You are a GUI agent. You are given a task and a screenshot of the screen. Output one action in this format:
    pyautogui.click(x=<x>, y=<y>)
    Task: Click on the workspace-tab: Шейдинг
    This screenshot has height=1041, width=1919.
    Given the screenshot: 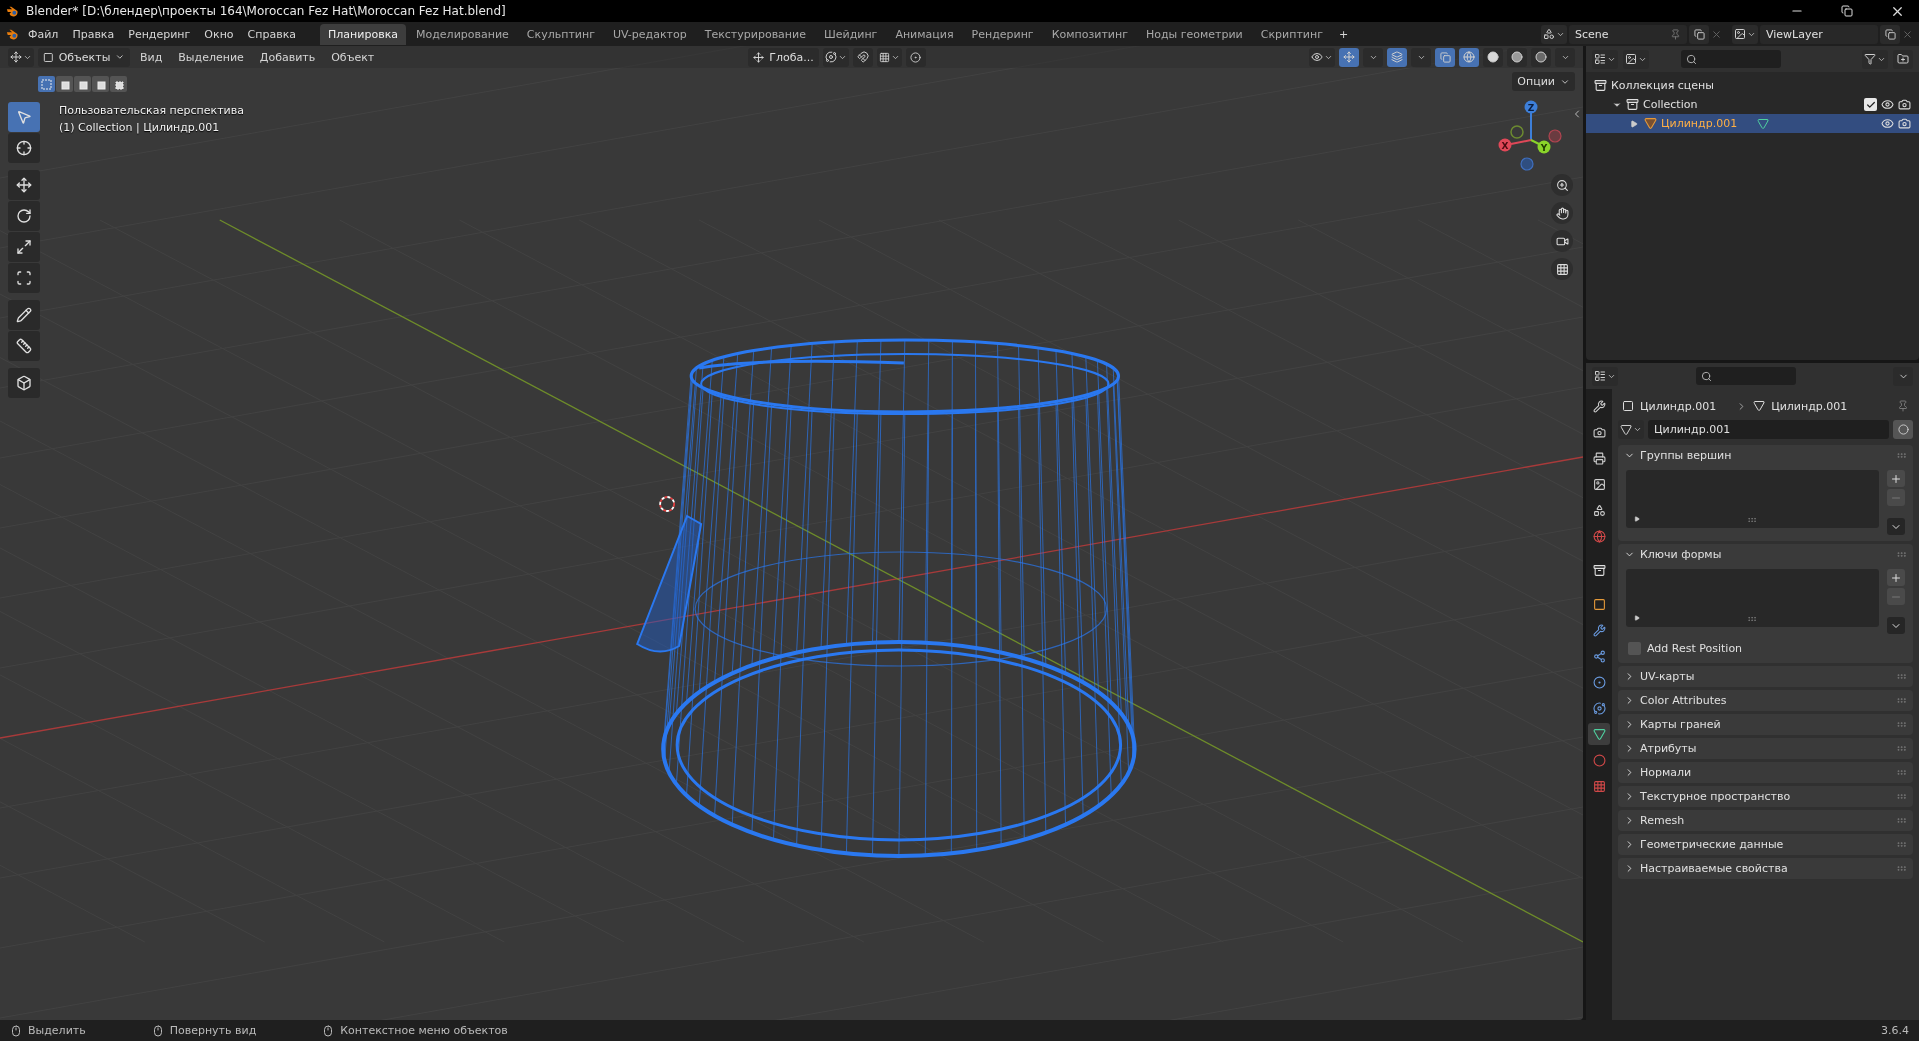 What is the action you would take?
    pyautogui.click(x=850, y=34)
    